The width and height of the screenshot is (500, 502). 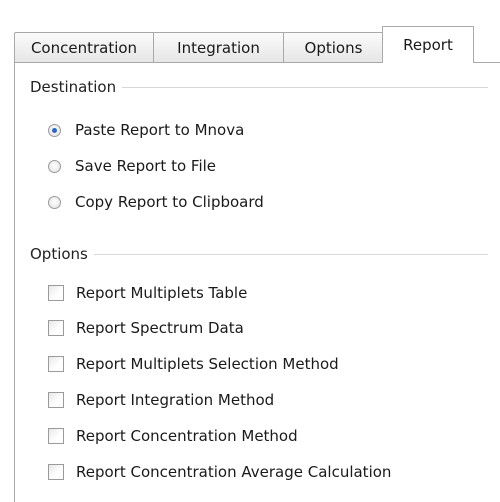 What do you see at coordinates (169, 202) in the screenshot?
I see `radio-label: Copy Report to Clipboard` at bounding box center [169, 202].